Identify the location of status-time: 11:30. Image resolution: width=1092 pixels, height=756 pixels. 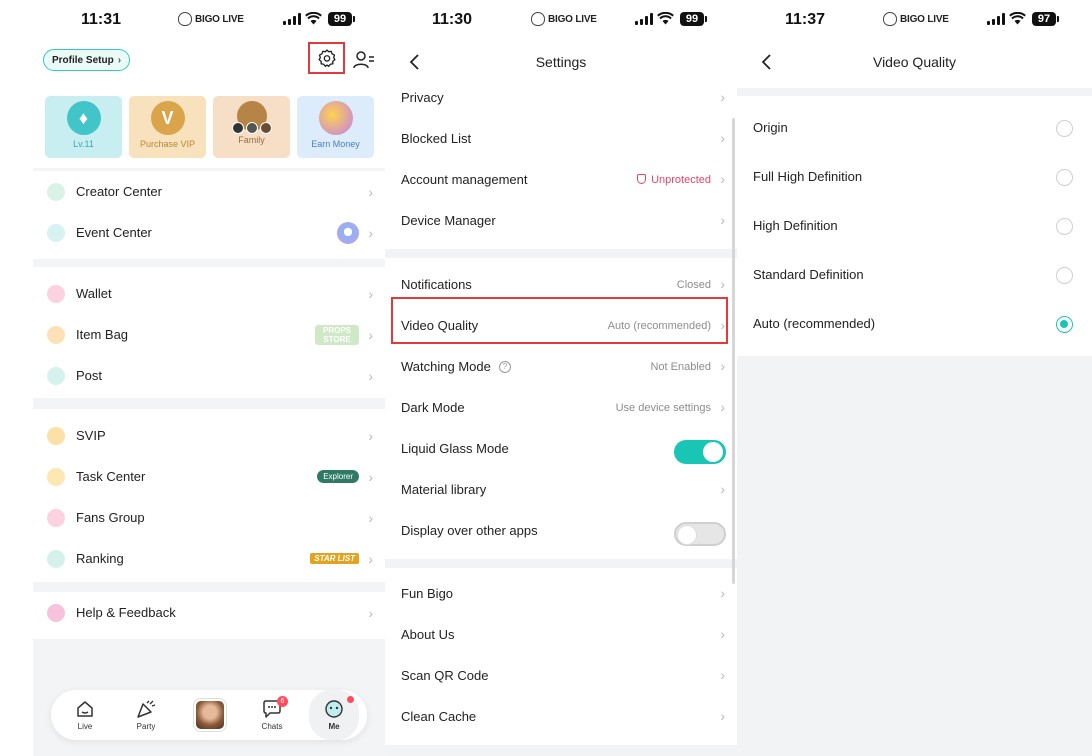
(452, 19).